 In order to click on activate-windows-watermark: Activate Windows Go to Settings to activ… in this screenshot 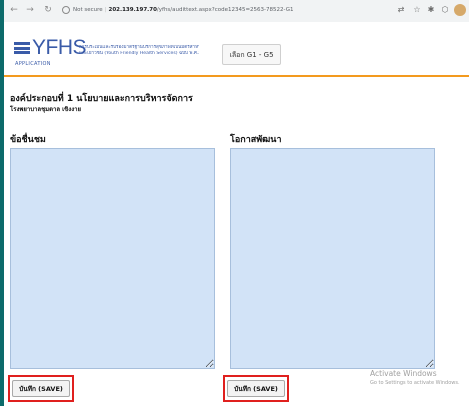, I will do `click(415, 377)`.